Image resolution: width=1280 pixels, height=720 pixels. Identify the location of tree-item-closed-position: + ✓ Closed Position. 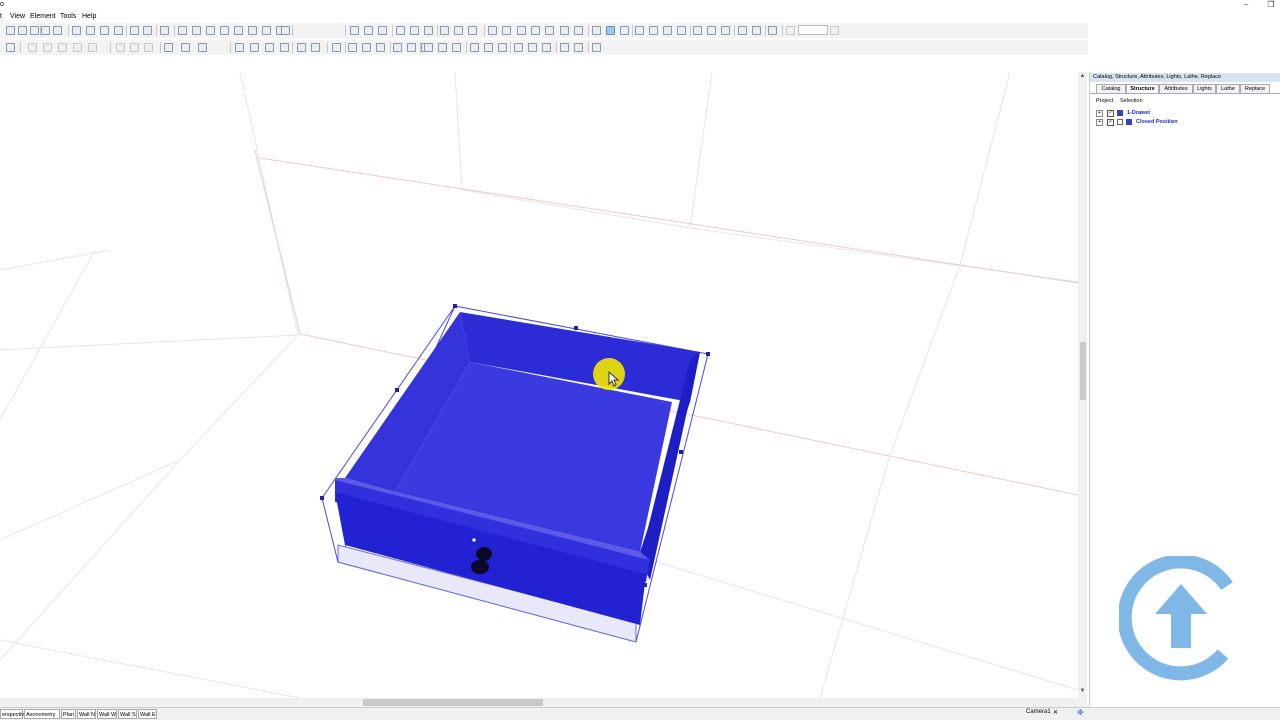
(1186, 122).